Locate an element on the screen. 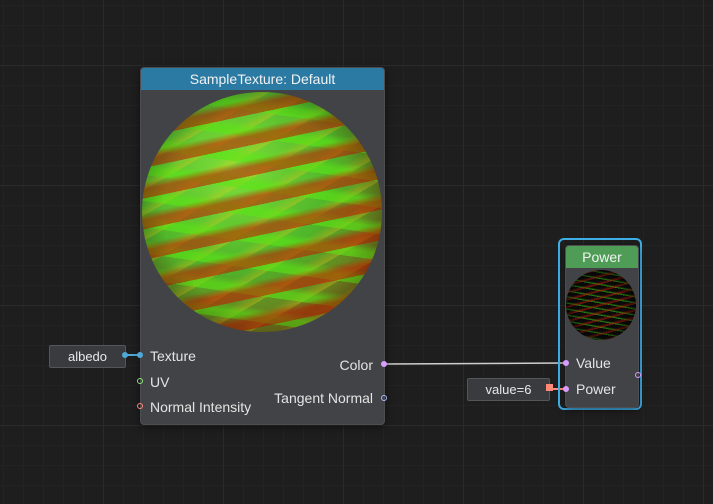 The image size is (713, 504). power-value-output-port is located at coordinates (549, 387).